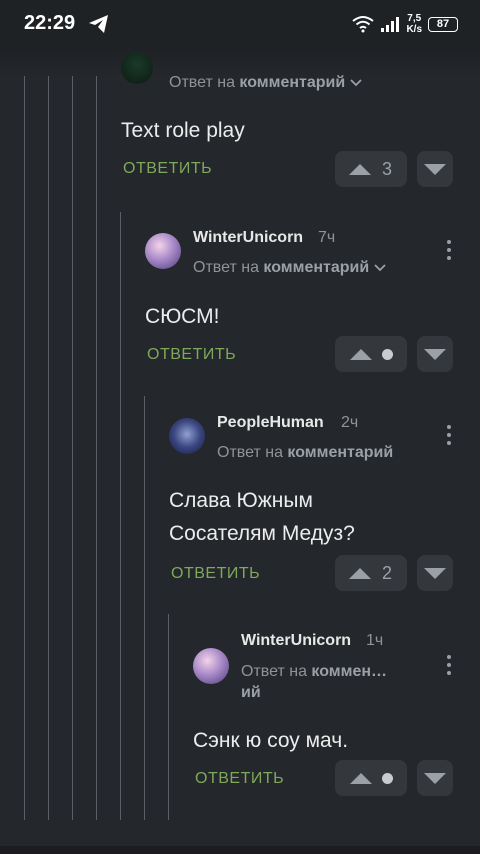 This screenshot has width=480, height=854. I want to click on network-speed: 7,5 K/s, so click(414, 24).